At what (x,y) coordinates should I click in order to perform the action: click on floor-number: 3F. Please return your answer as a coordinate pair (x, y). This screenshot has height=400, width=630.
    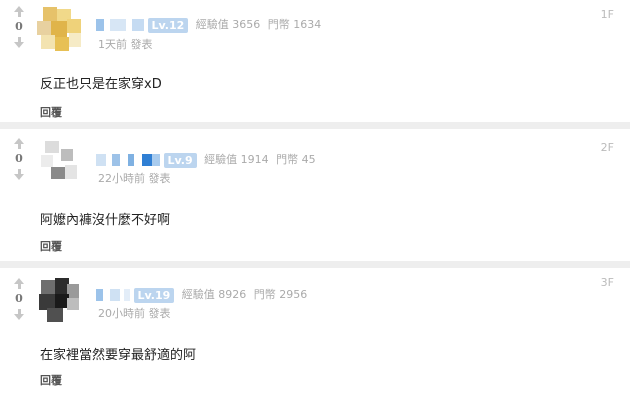
    Looking at the image, I should click on (607, 282).